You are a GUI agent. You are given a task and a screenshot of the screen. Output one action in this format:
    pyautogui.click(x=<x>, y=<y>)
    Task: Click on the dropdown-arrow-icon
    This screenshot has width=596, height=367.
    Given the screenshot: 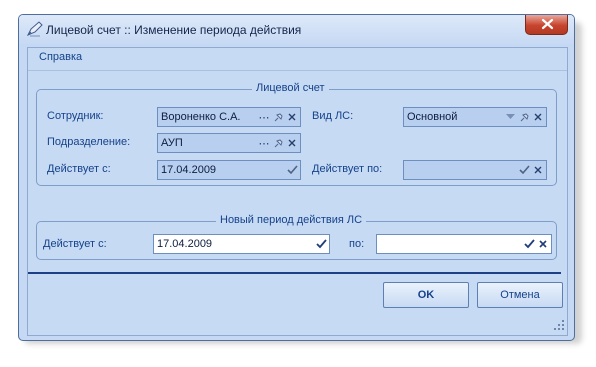 What is the action you would take?
    pyautogui.click(x=510, y=117)
    